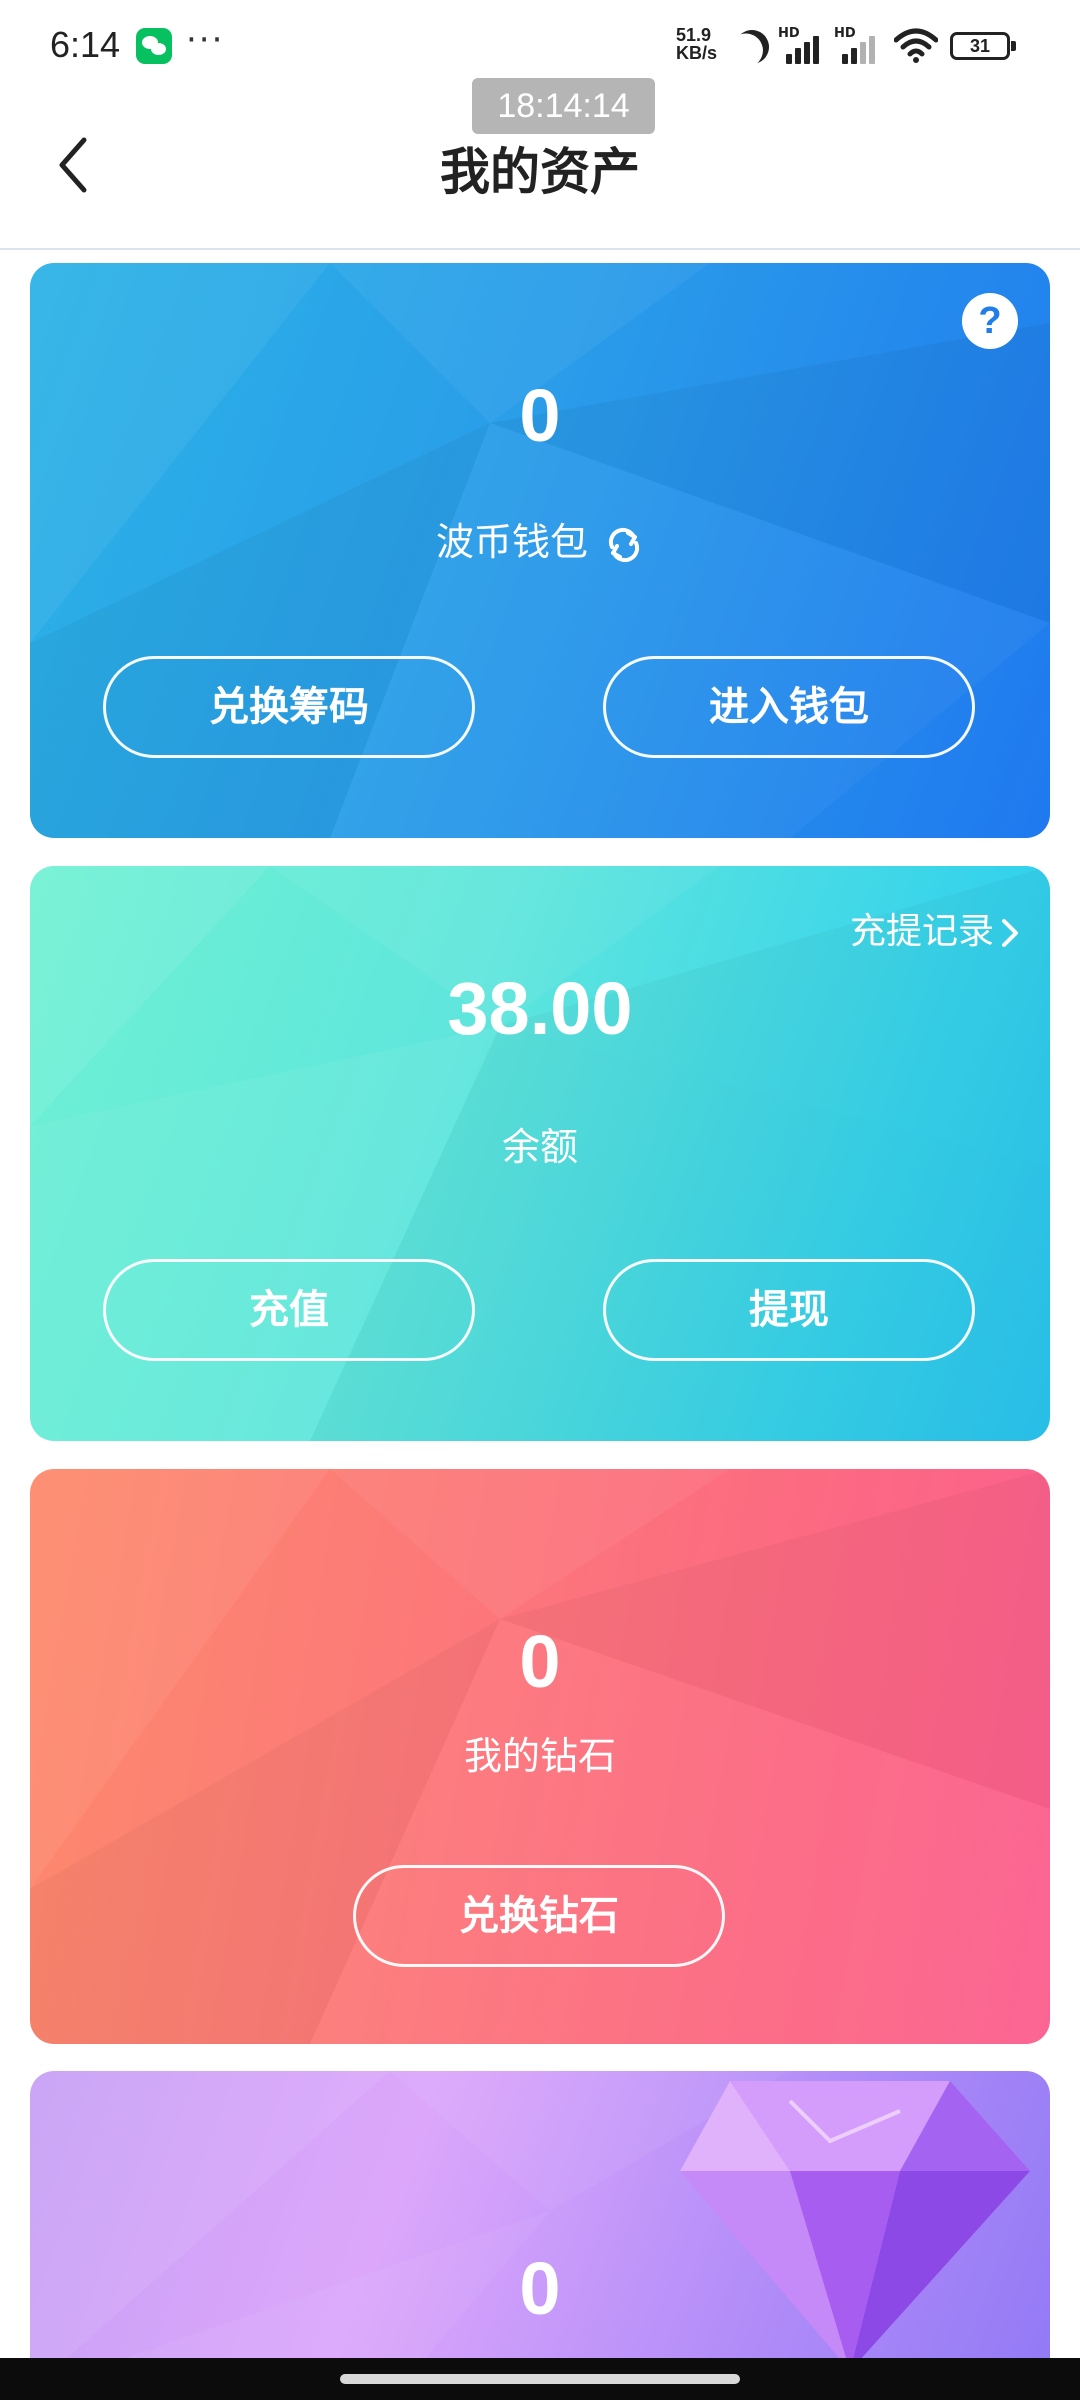 The height and width of the screenshot is (2400, 1080). Describe the element at coordinates (540, 1661) in the screenshot. I see `diamond-amount: 0` at that location.